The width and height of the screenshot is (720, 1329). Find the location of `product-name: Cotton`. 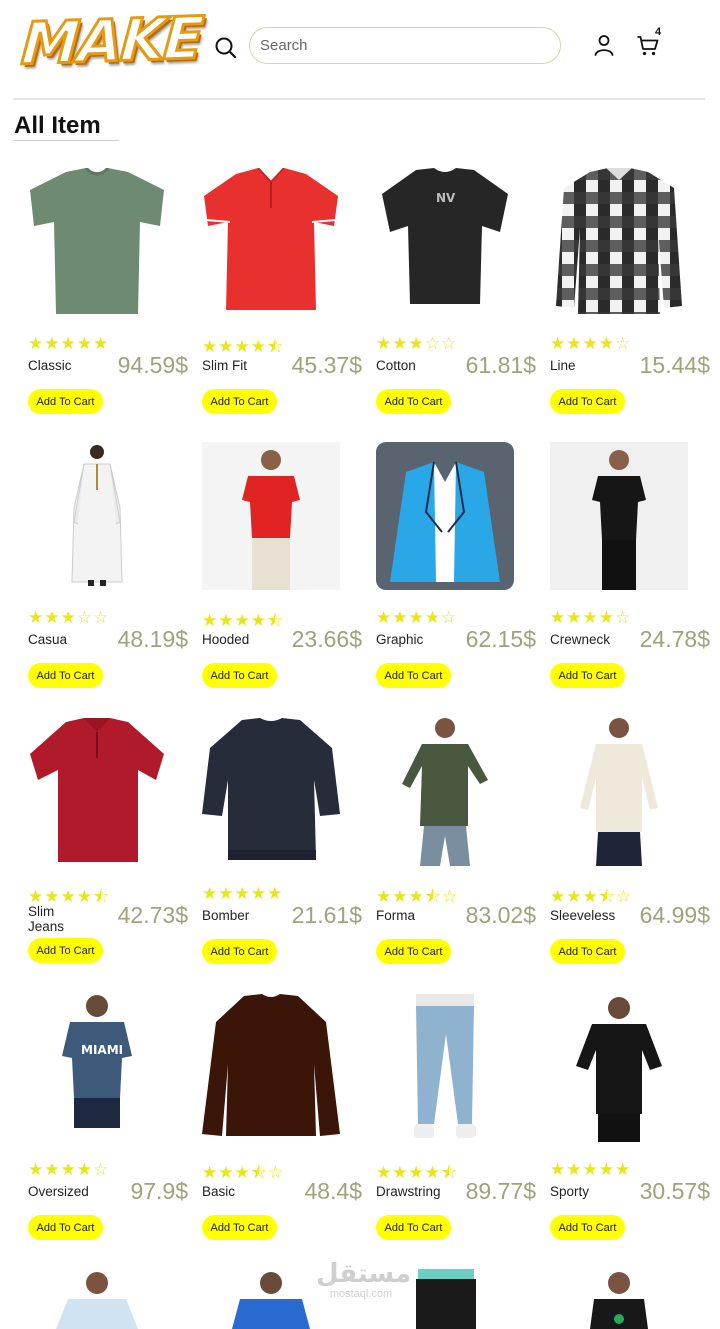

product-name: Cotton is located at coordinates (396, 365).